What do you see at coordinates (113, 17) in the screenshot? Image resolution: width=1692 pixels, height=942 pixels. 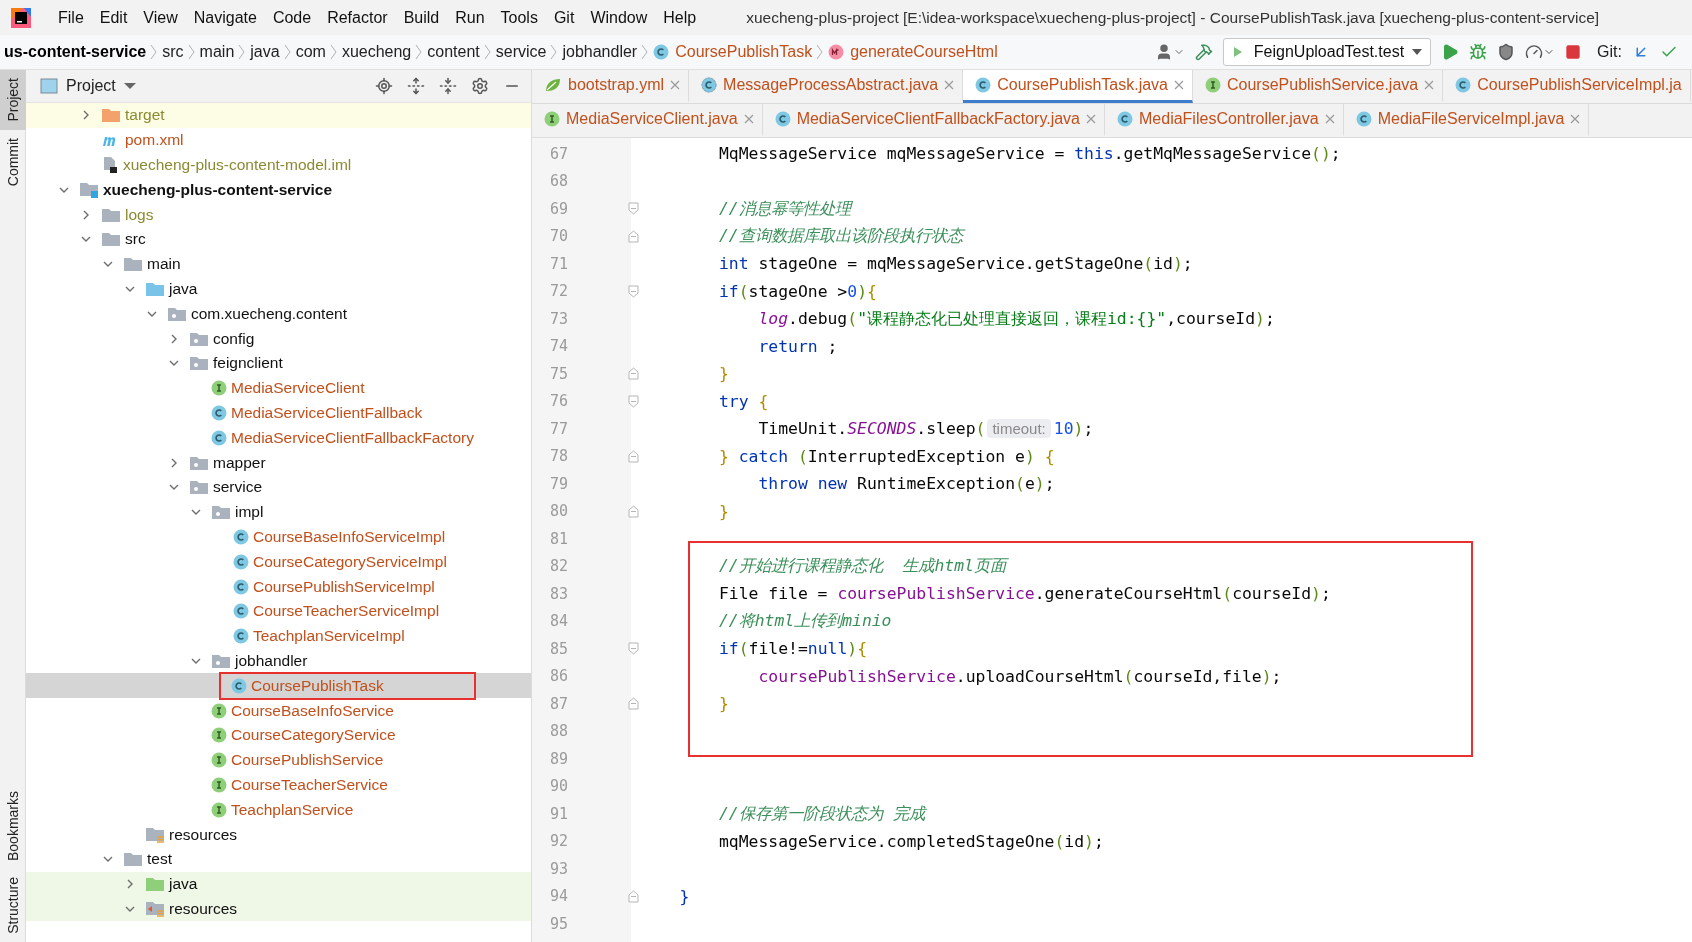 I see `menu-item: Edit` at bounding box center [113, 17].